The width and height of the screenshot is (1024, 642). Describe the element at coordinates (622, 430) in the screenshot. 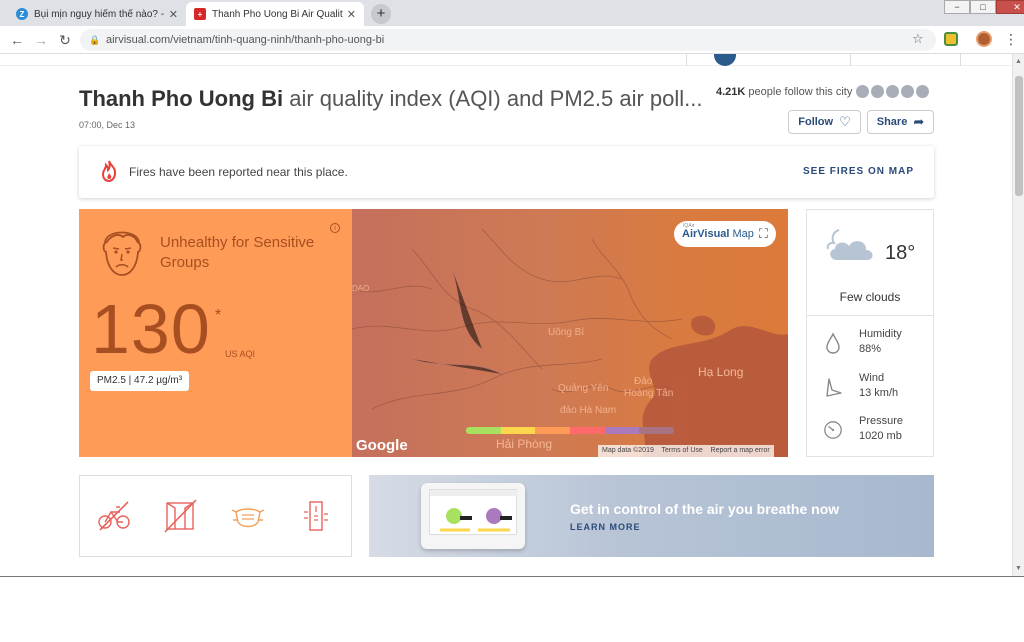

I see `scale-very-unhealthy` at that location.